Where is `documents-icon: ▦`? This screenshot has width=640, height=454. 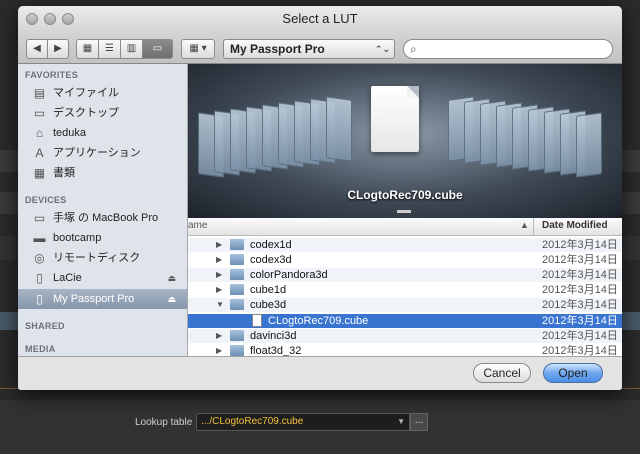
documents-icon: ▦ is located at coordinates (39, 173).